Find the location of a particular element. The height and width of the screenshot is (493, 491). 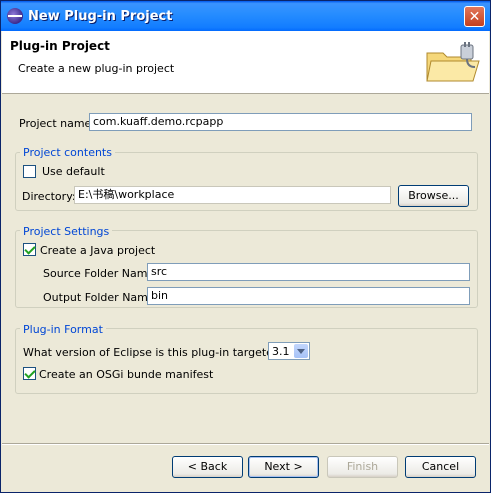

project-name-input: com.kuaff.demo.rcpapp is located at coordinates (280, 122).